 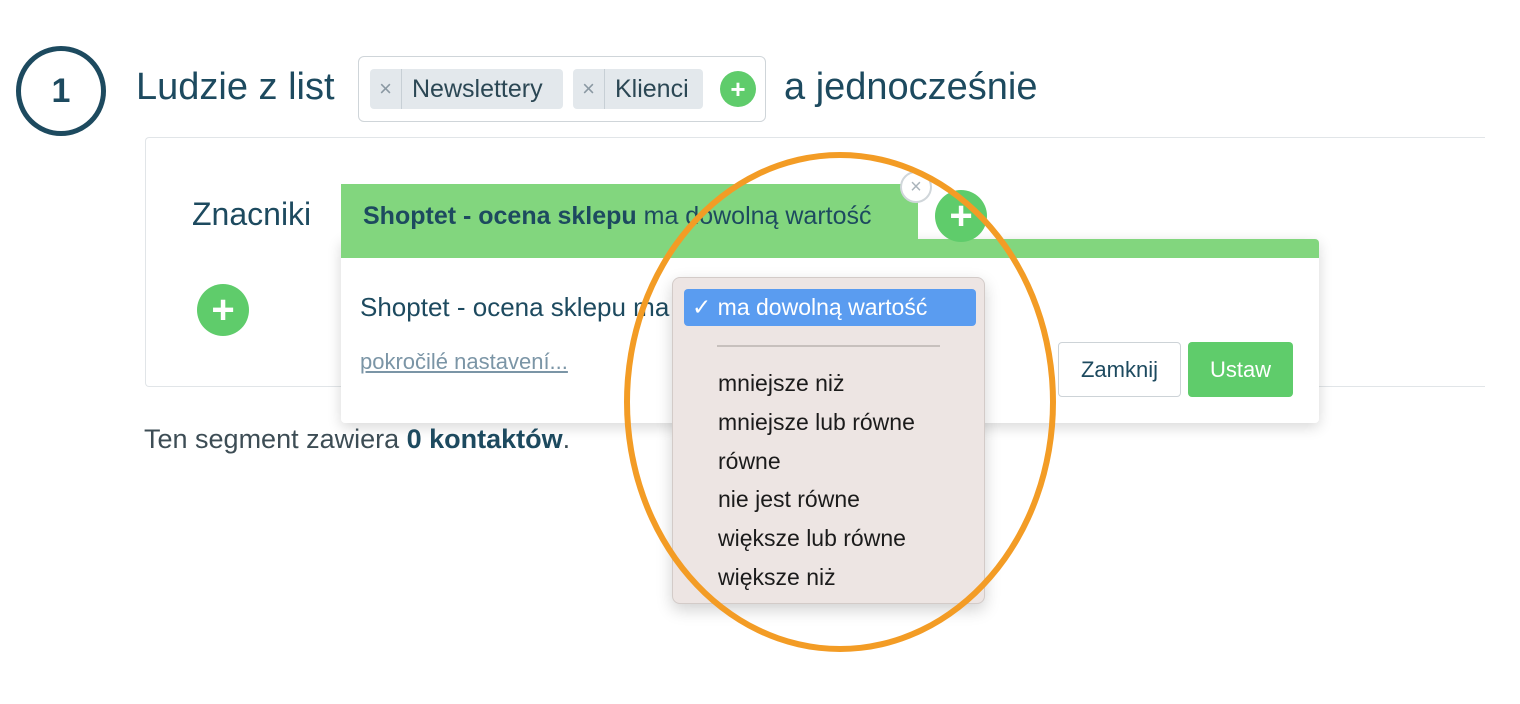 I want to click on dropdown-option: mniejsze niż, so click(x=781, y=383).